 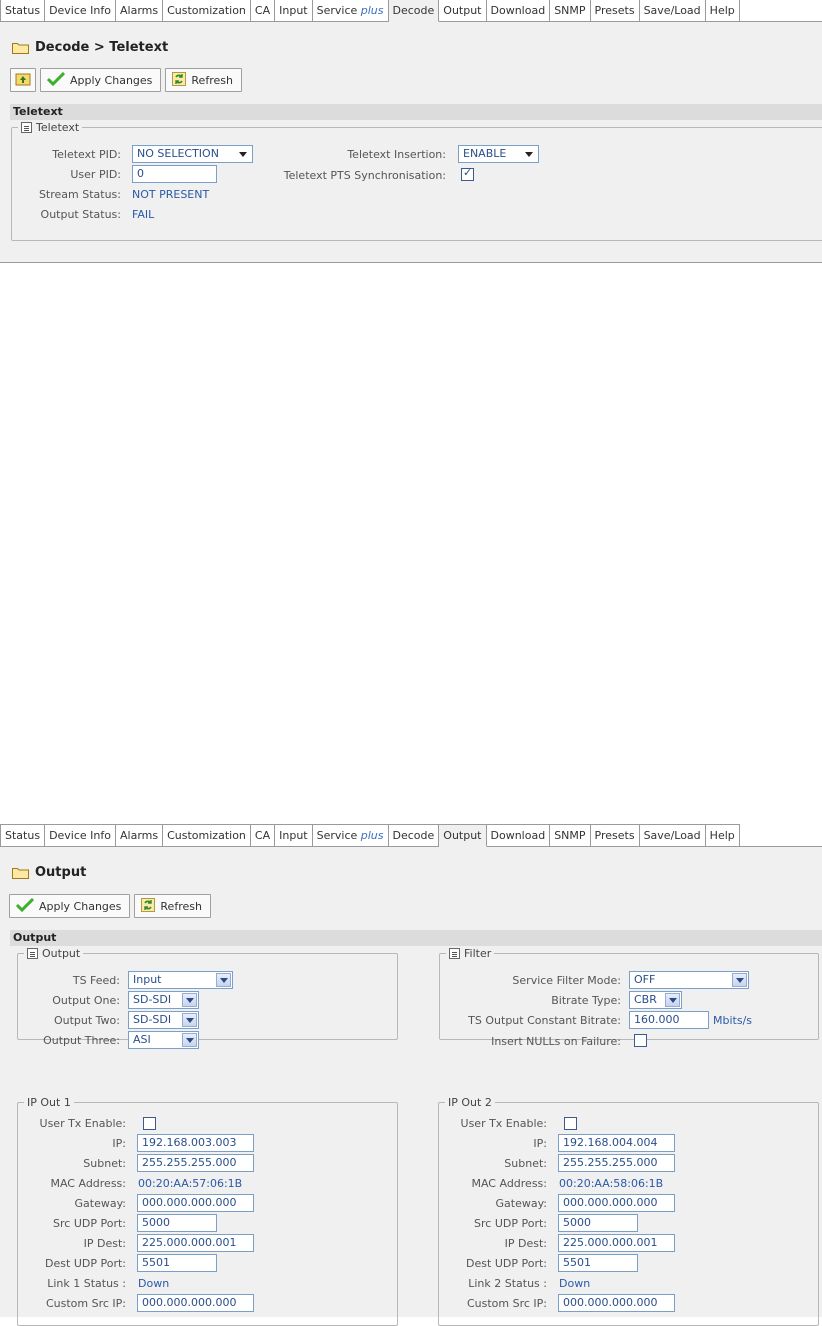 I want to click on ts-feed-select: Input, so click(x=180, y=980).